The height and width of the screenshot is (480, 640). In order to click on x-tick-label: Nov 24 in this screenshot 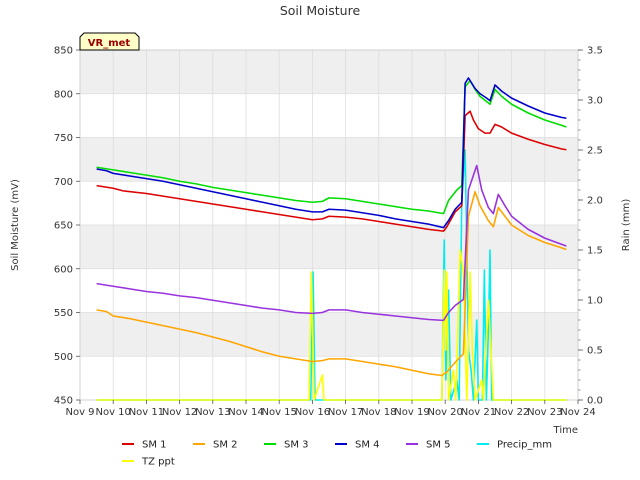, I will do `click(577, 412)`.